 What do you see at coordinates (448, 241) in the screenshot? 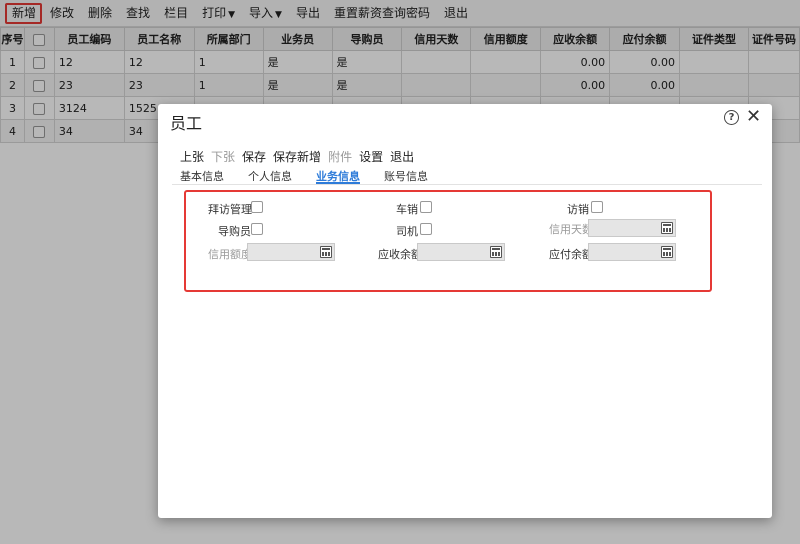
I see `business-info-highlight` at bounding box center [448, 241].